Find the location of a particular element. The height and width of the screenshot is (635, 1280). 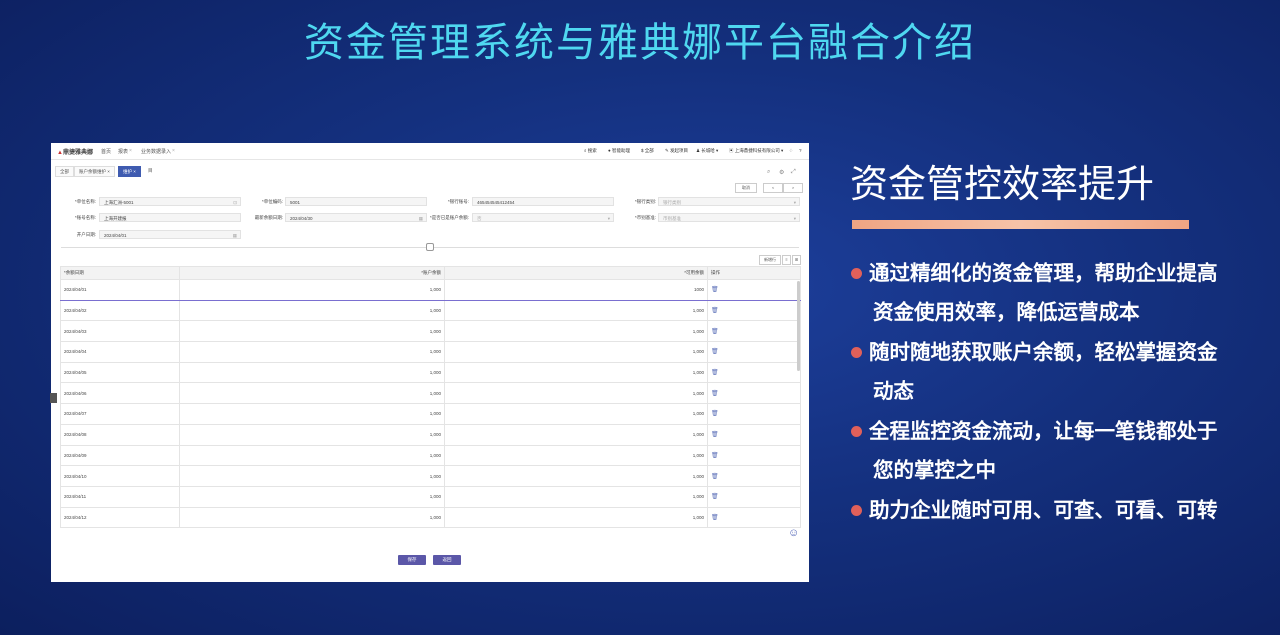

table-row: 2024/04/10 1,000 1,000 🗑 is located at coordinates (430, 476).